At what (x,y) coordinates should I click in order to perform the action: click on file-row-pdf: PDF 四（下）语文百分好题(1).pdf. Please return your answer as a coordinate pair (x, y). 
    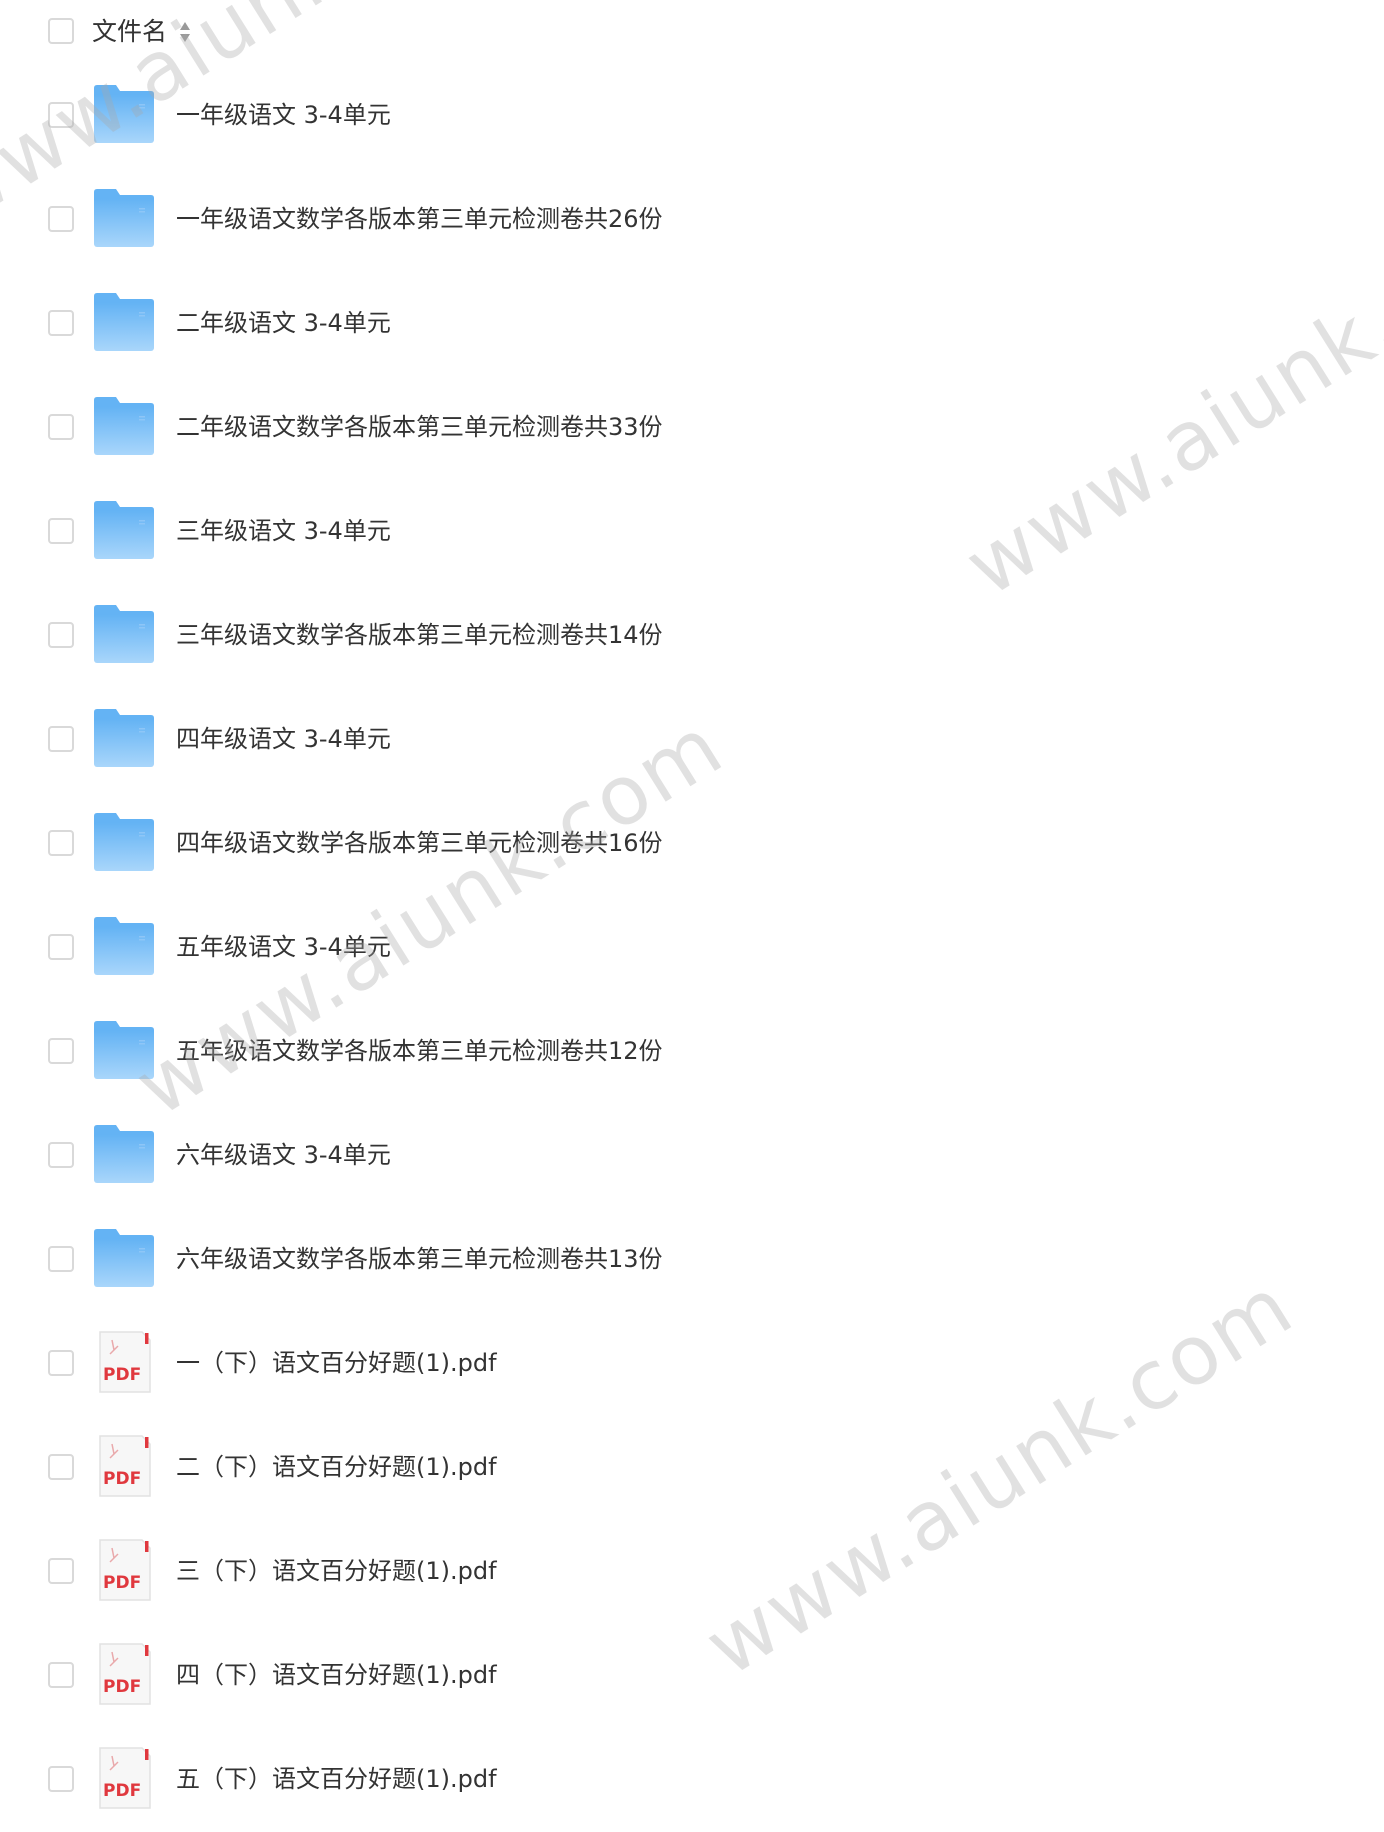
    Looking at the image, I should click on (692, 1676).